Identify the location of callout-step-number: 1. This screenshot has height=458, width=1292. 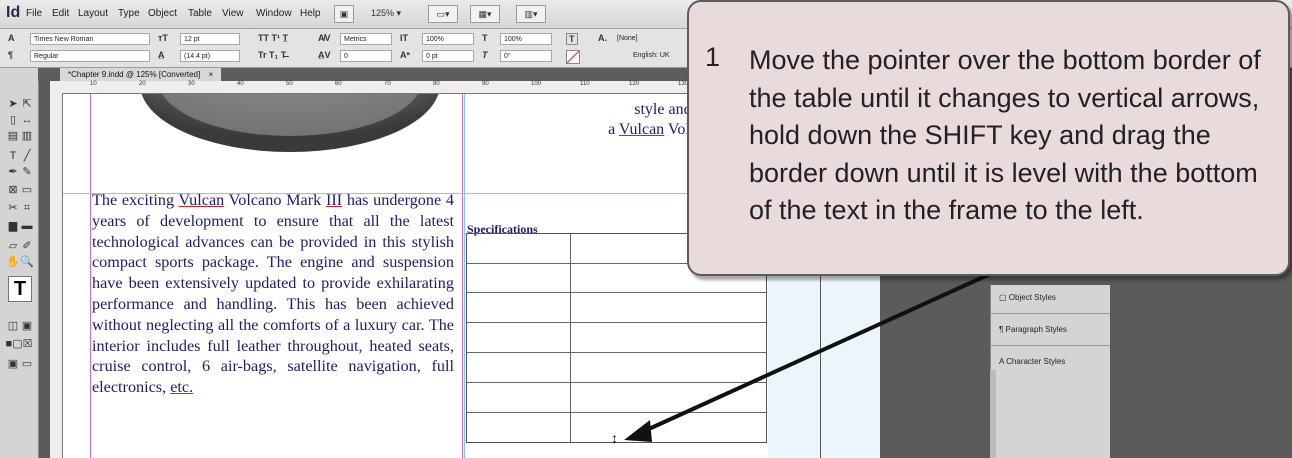
(713, 57).